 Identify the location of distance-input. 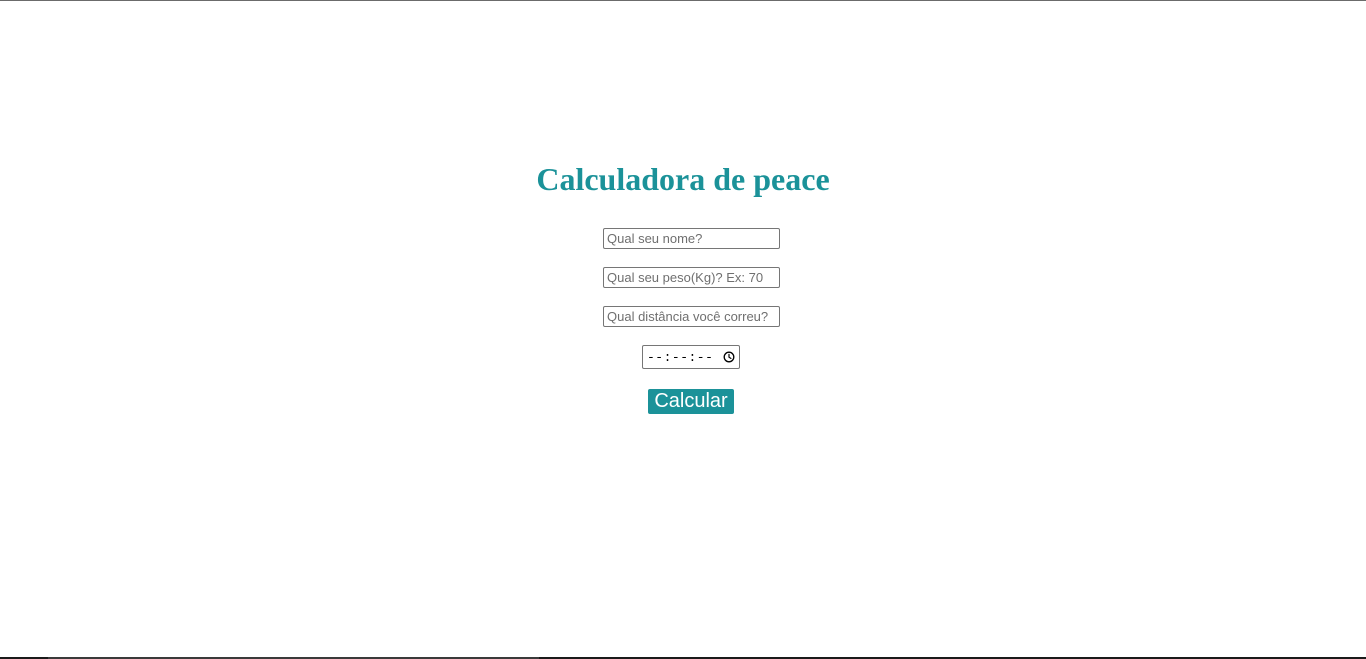
(691, 316).